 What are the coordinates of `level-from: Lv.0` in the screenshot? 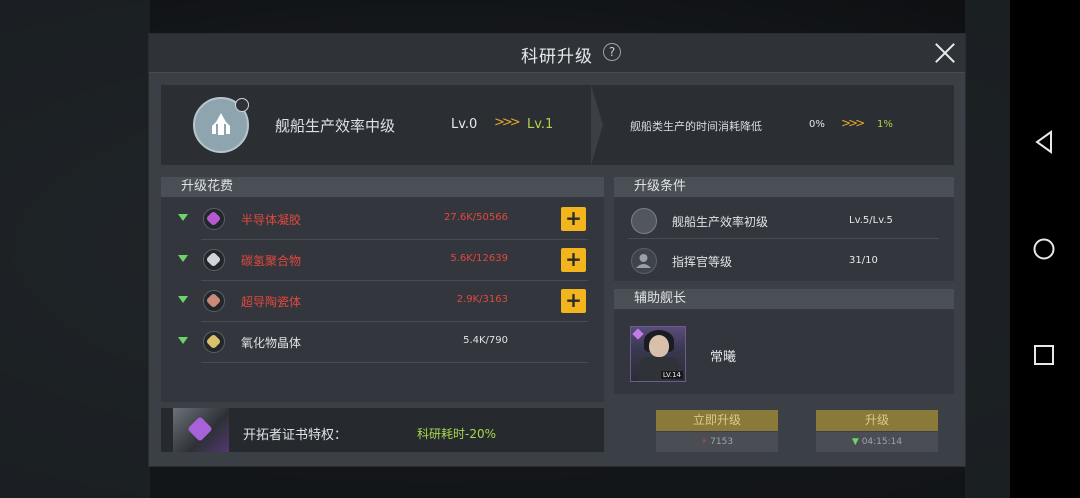 It's located at (464, 124).